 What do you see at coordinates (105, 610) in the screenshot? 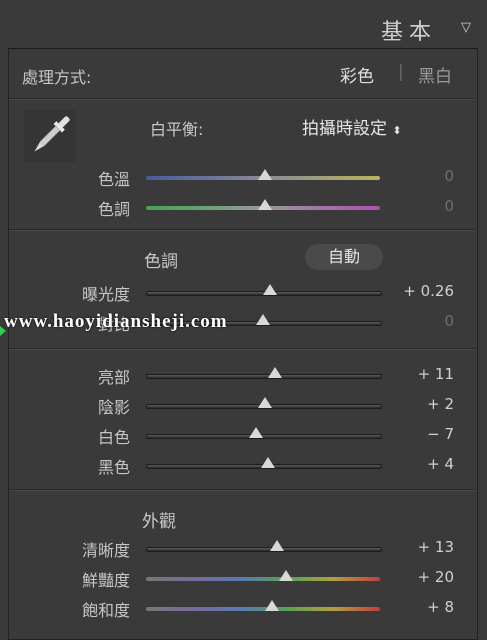
I see `saturation-label: 飽和度` at bounding box center [105, 610].